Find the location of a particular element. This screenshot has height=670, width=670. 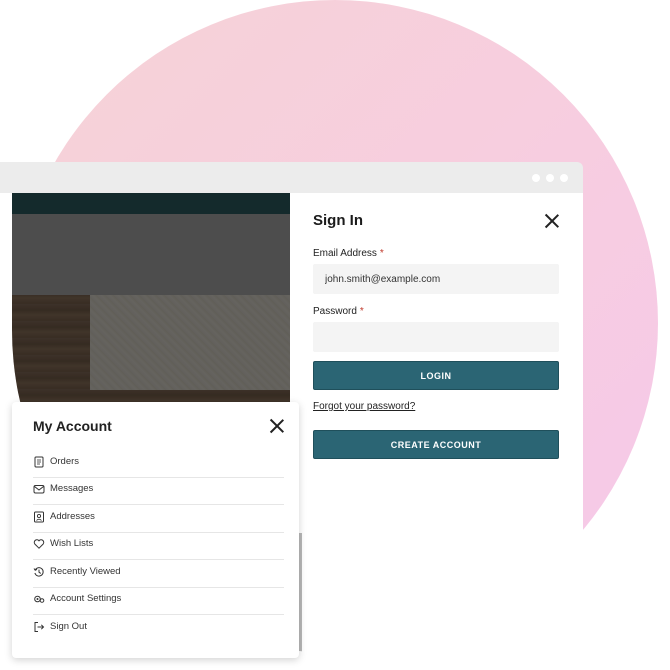

settings-icon is located at coordinates (39, 599).